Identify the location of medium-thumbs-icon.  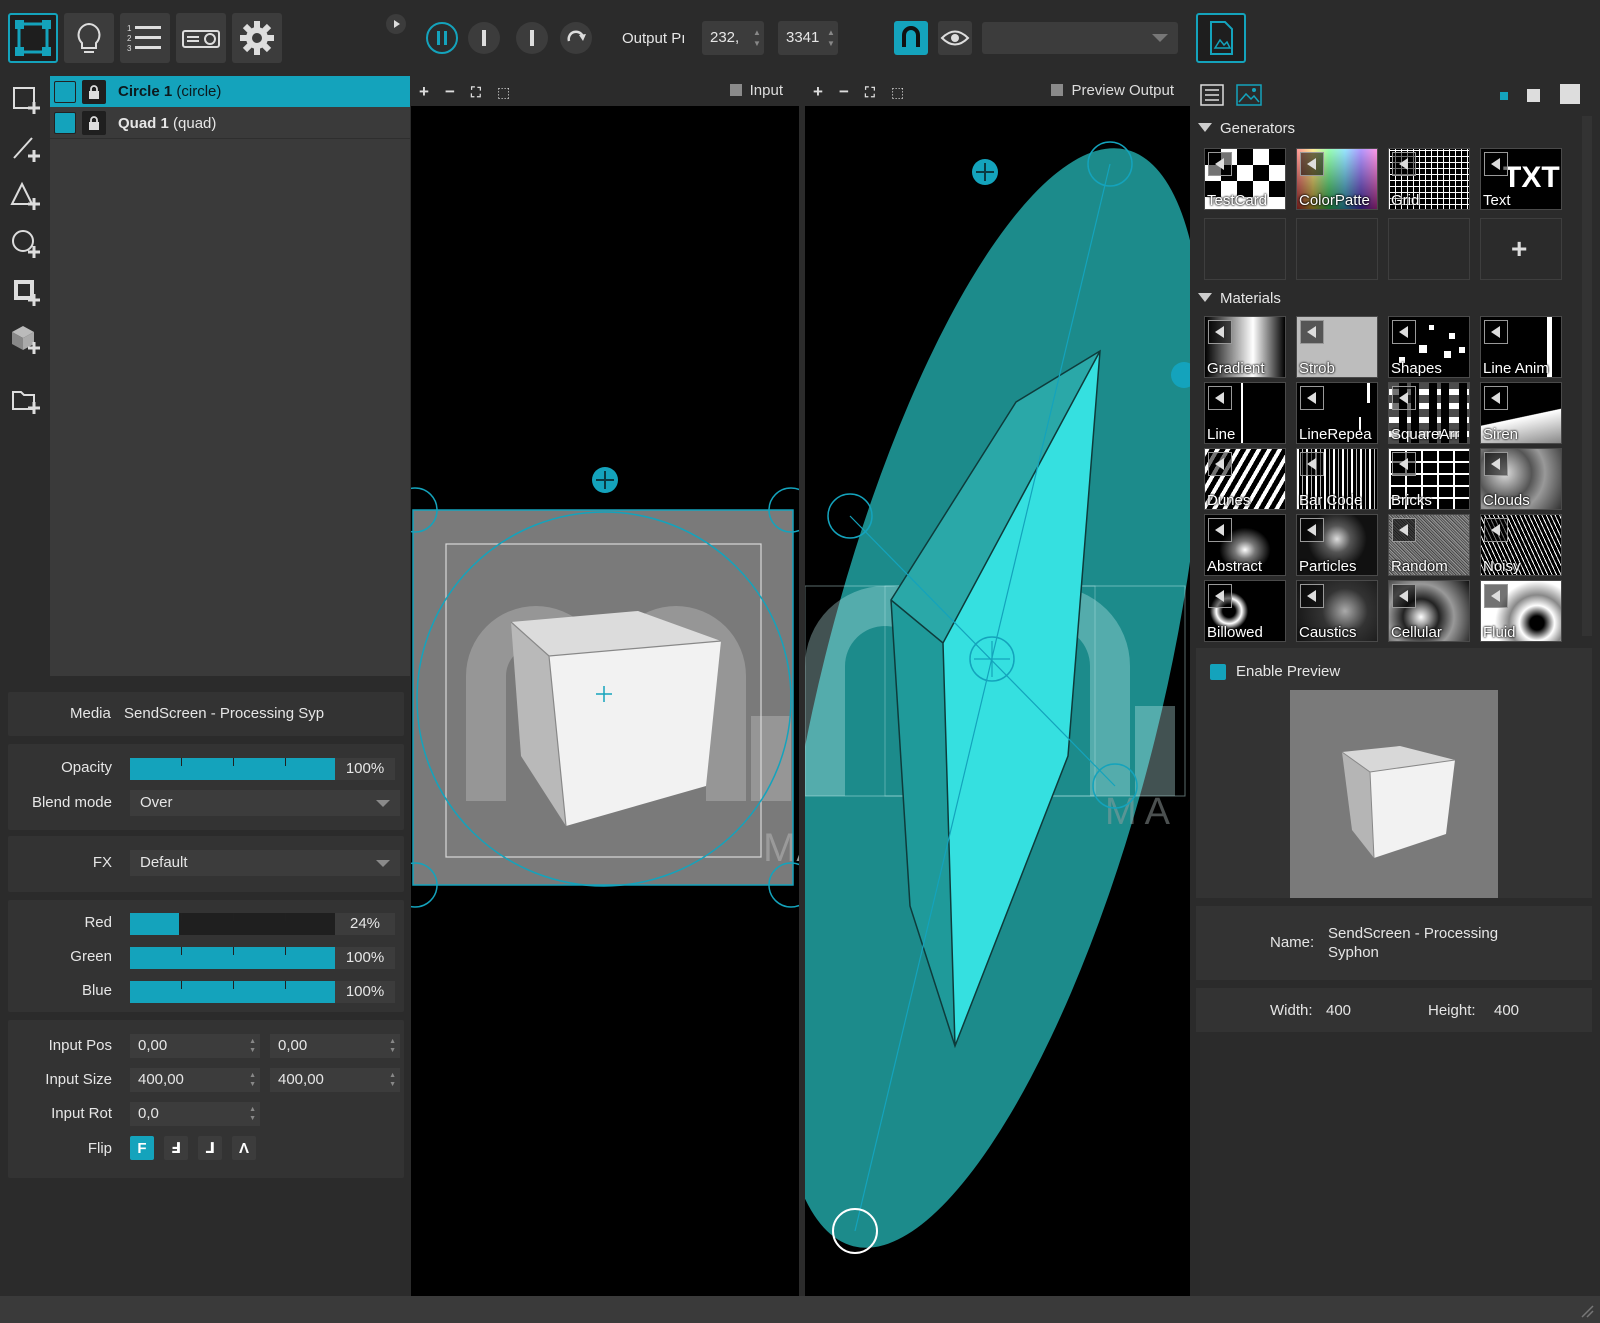
(1533, 95).